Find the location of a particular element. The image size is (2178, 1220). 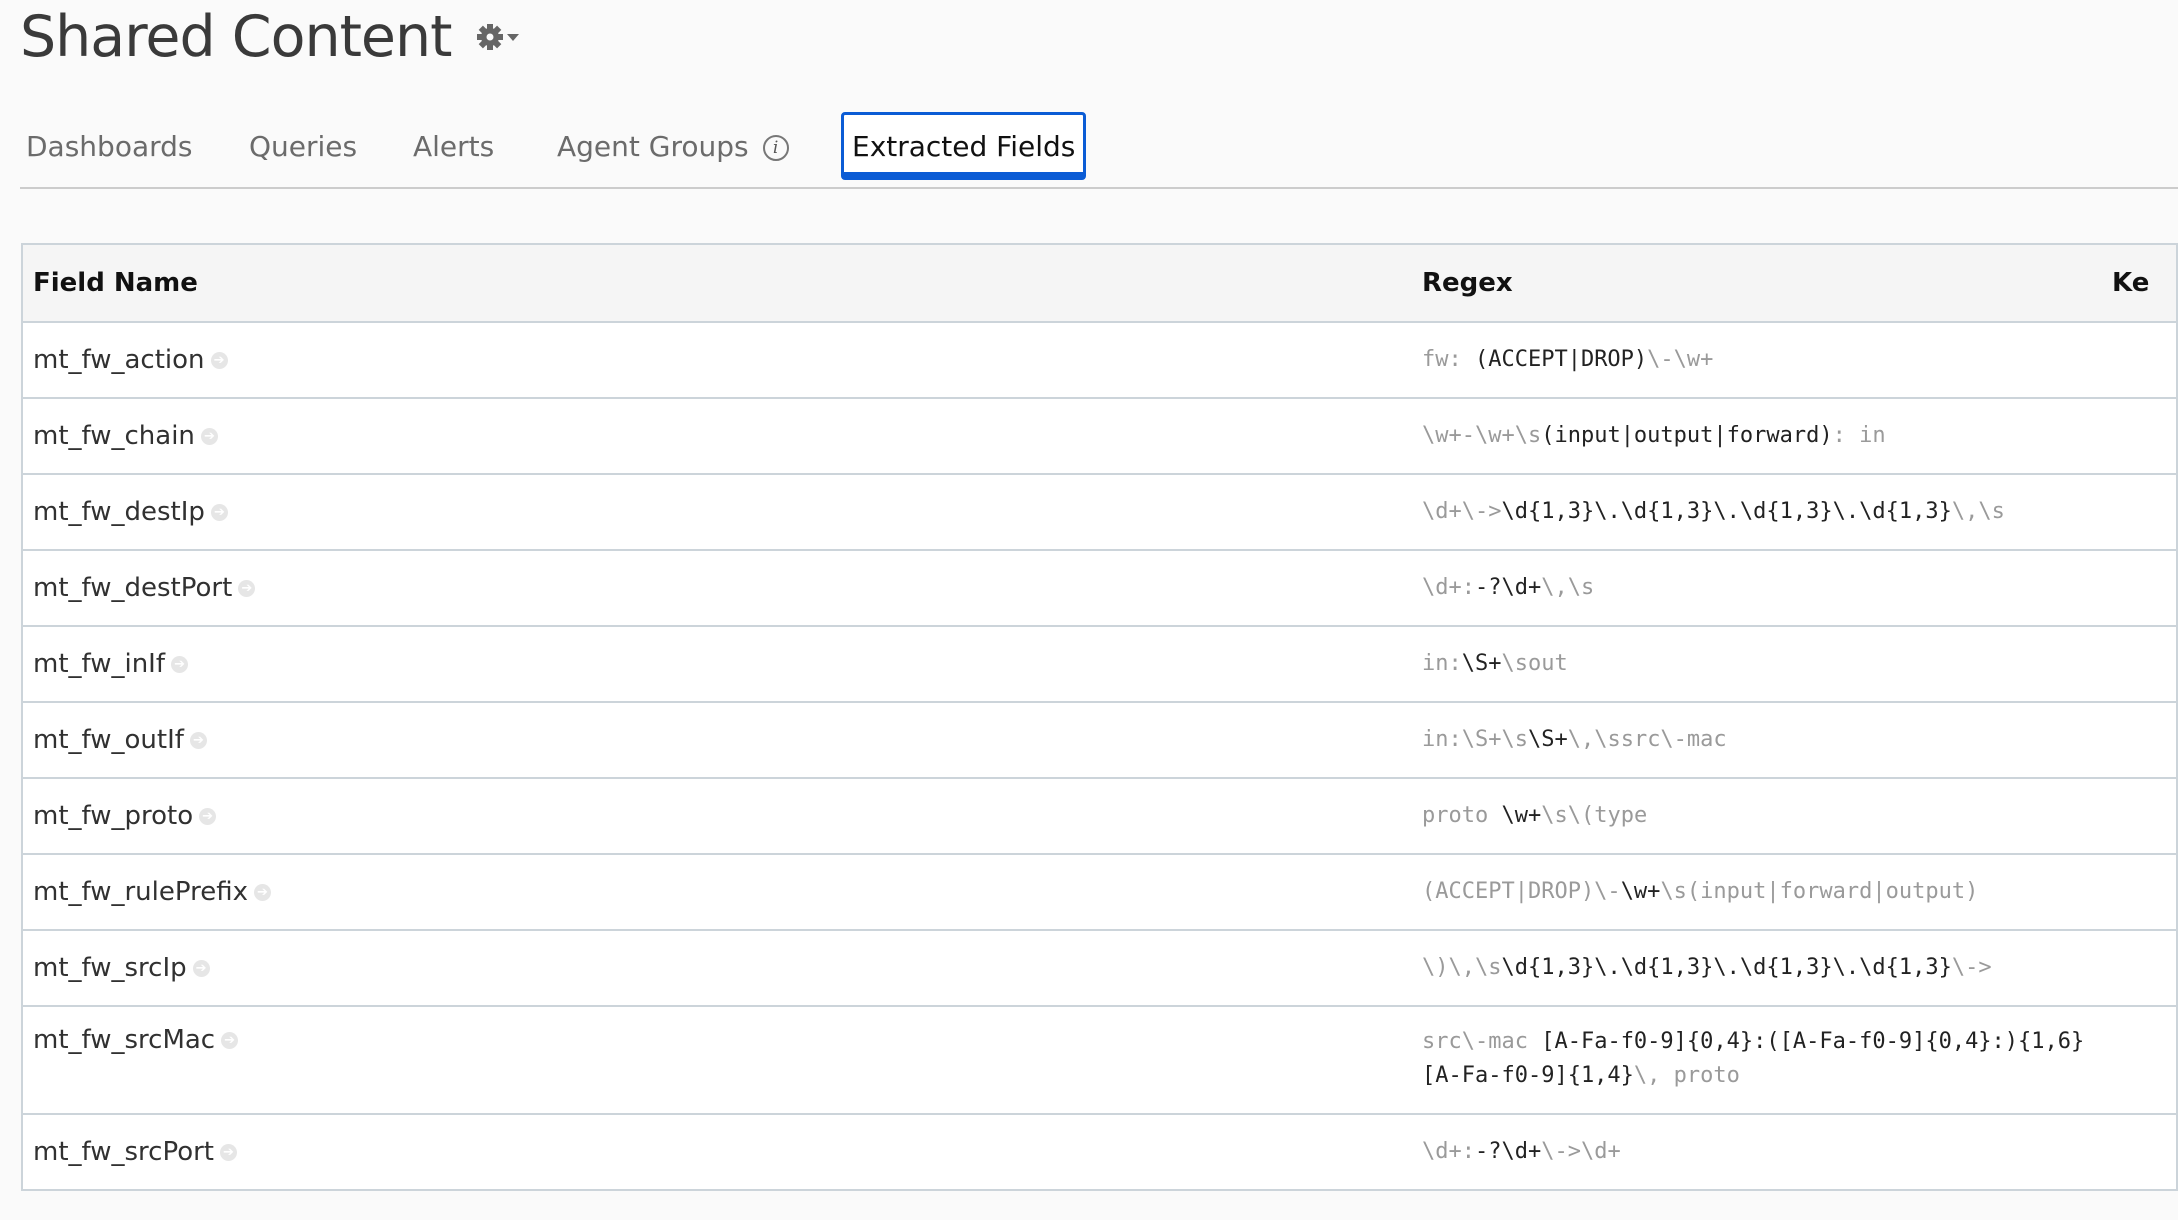

regex-context: \-> is located at coordinates (1971, 967).